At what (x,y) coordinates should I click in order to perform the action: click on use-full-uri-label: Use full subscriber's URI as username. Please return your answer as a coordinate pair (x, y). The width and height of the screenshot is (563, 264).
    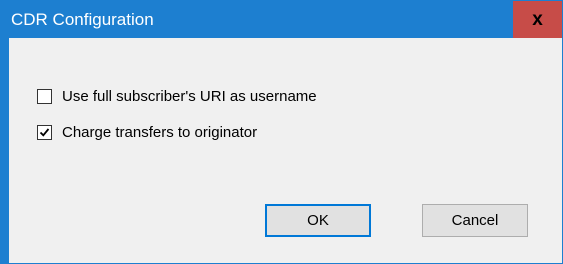
    Looking at the image, I should click on (189, 96).